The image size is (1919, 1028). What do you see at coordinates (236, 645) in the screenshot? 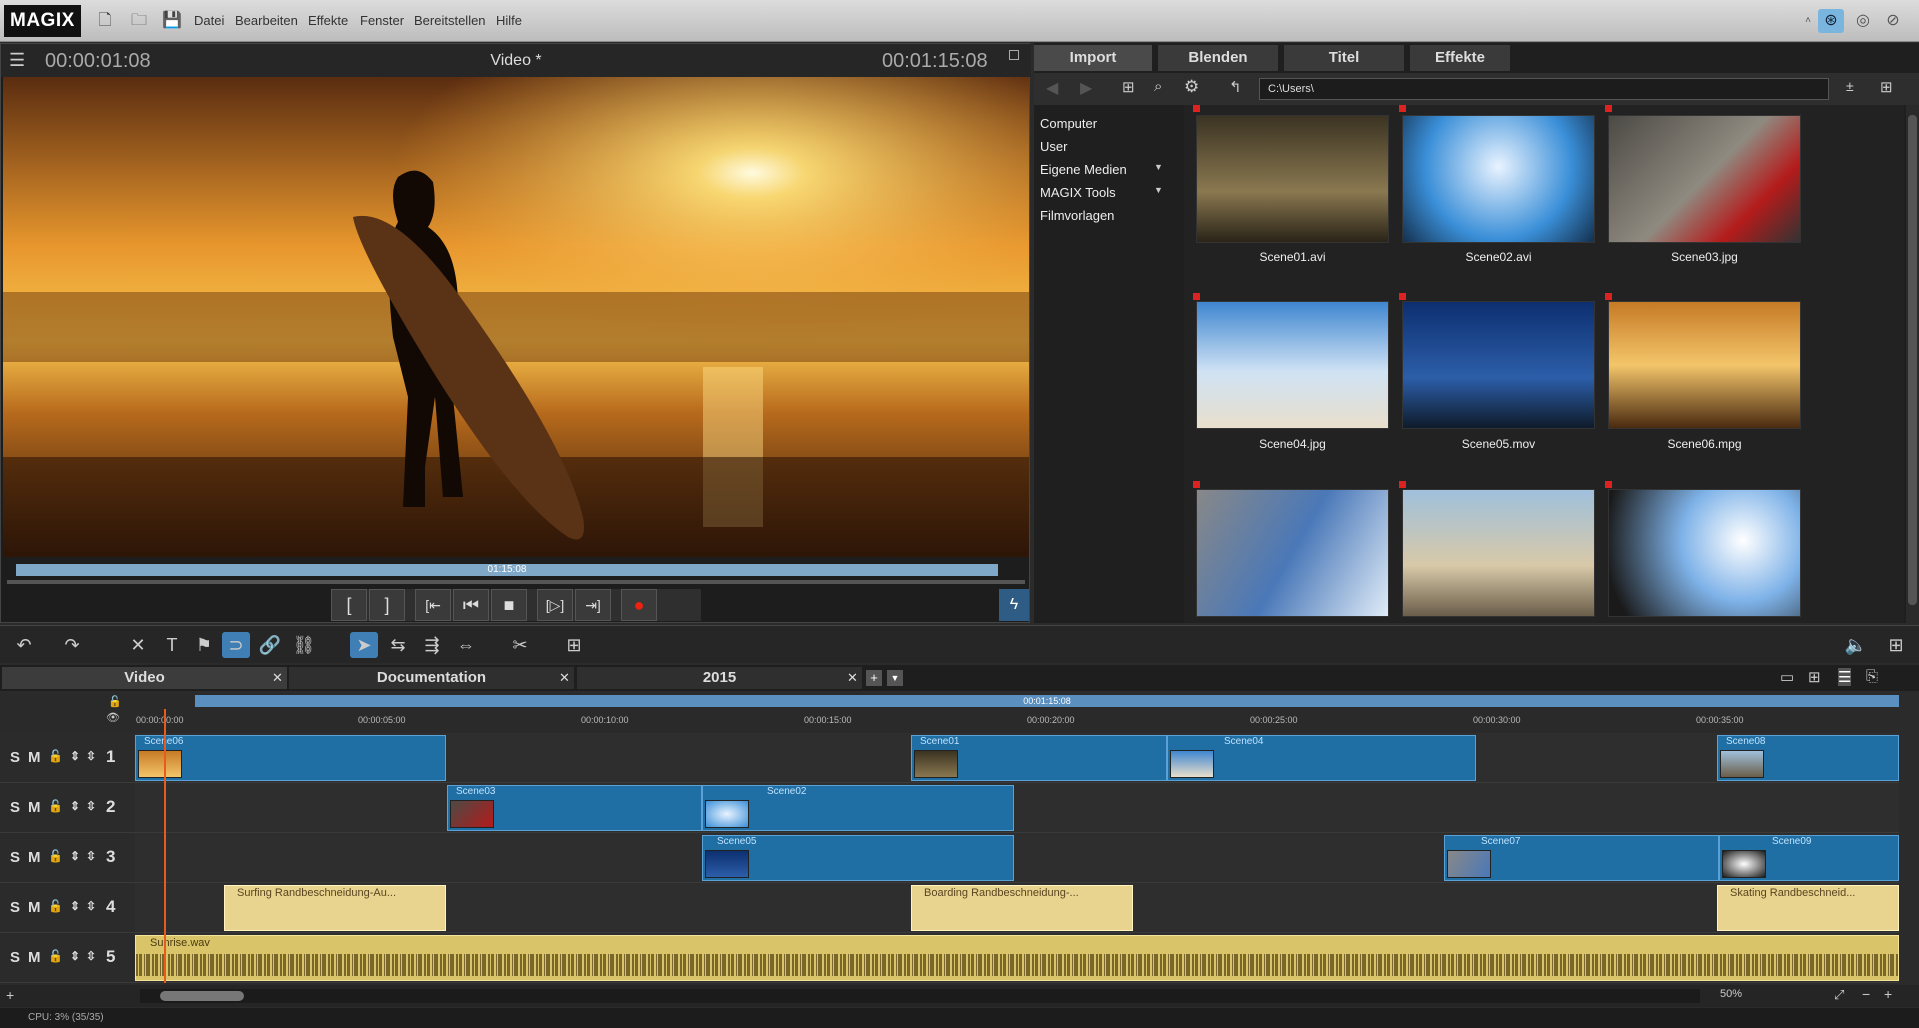
I see `ripple-mode-icon: ⊃` at bounding box center [236, 645].